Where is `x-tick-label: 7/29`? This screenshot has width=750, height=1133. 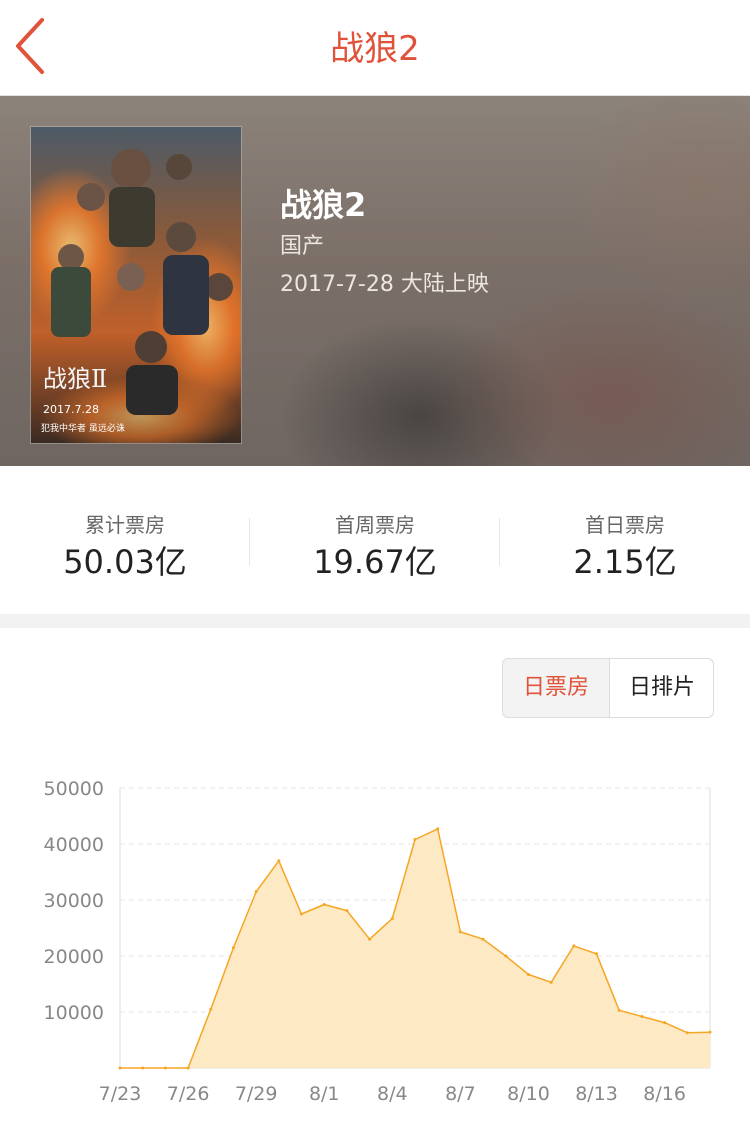
x-tick-label: 7/29 is located at coordinates (256, 1094).